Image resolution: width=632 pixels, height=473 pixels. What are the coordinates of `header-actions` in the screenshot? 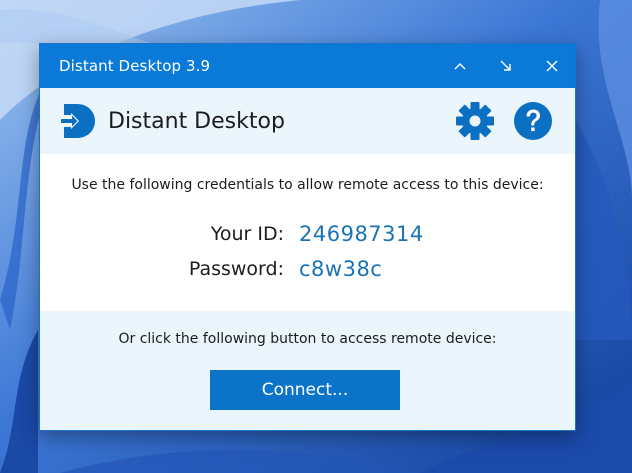 It's located at (495, 121).